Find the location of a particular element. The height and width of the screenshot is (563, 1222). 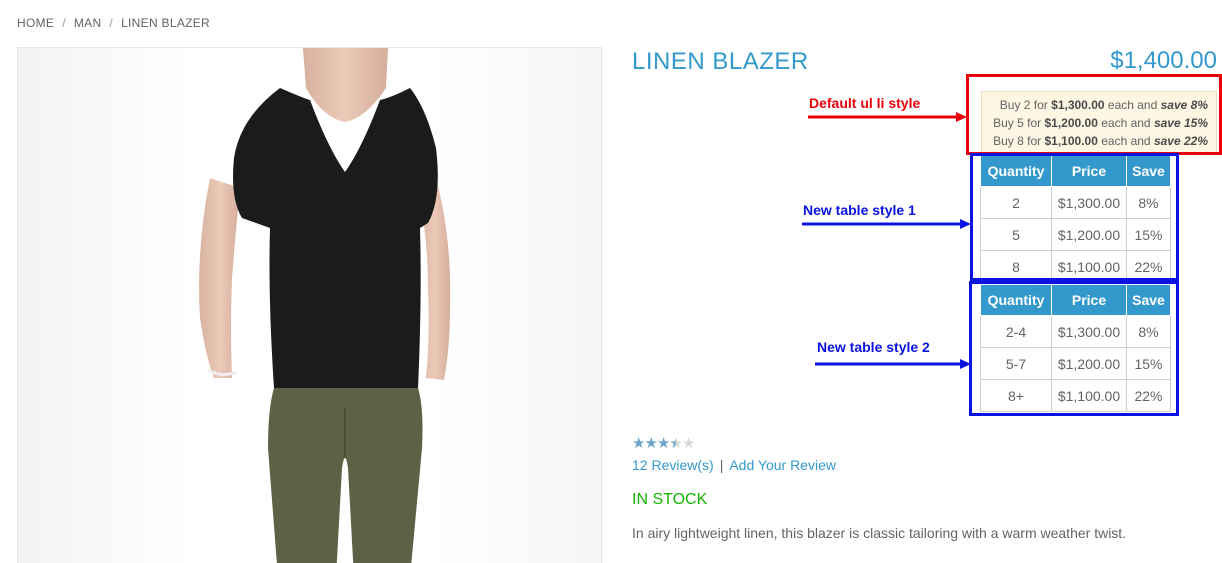

breadcrumb: HOME / MAN / LINEN BLAZER is located at coordinates (113, 23).